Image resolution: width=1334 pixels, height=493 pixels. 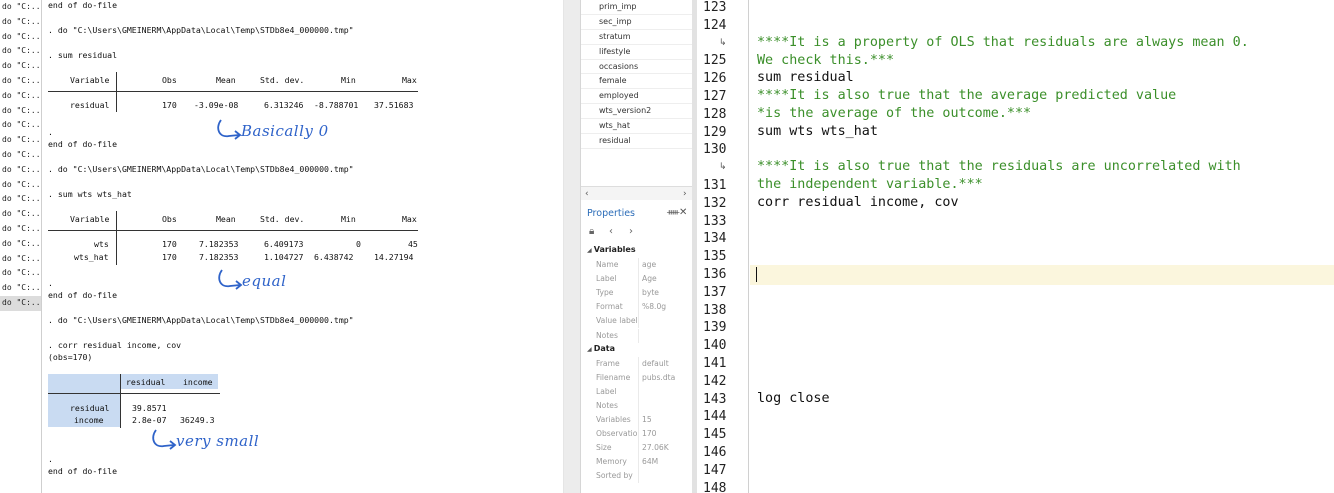 What do you see at coordinates (637, 193) in the screenshot?
I see `horizontal-scrollbar: ‹ ›` at bounding box center [637, 193].